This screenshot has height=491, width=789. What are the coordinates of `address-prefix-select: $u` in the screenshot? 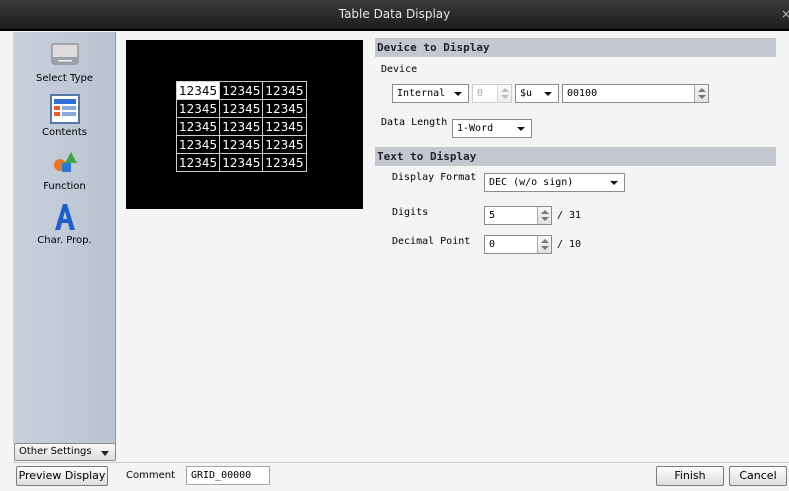 It's located at (537, 93).